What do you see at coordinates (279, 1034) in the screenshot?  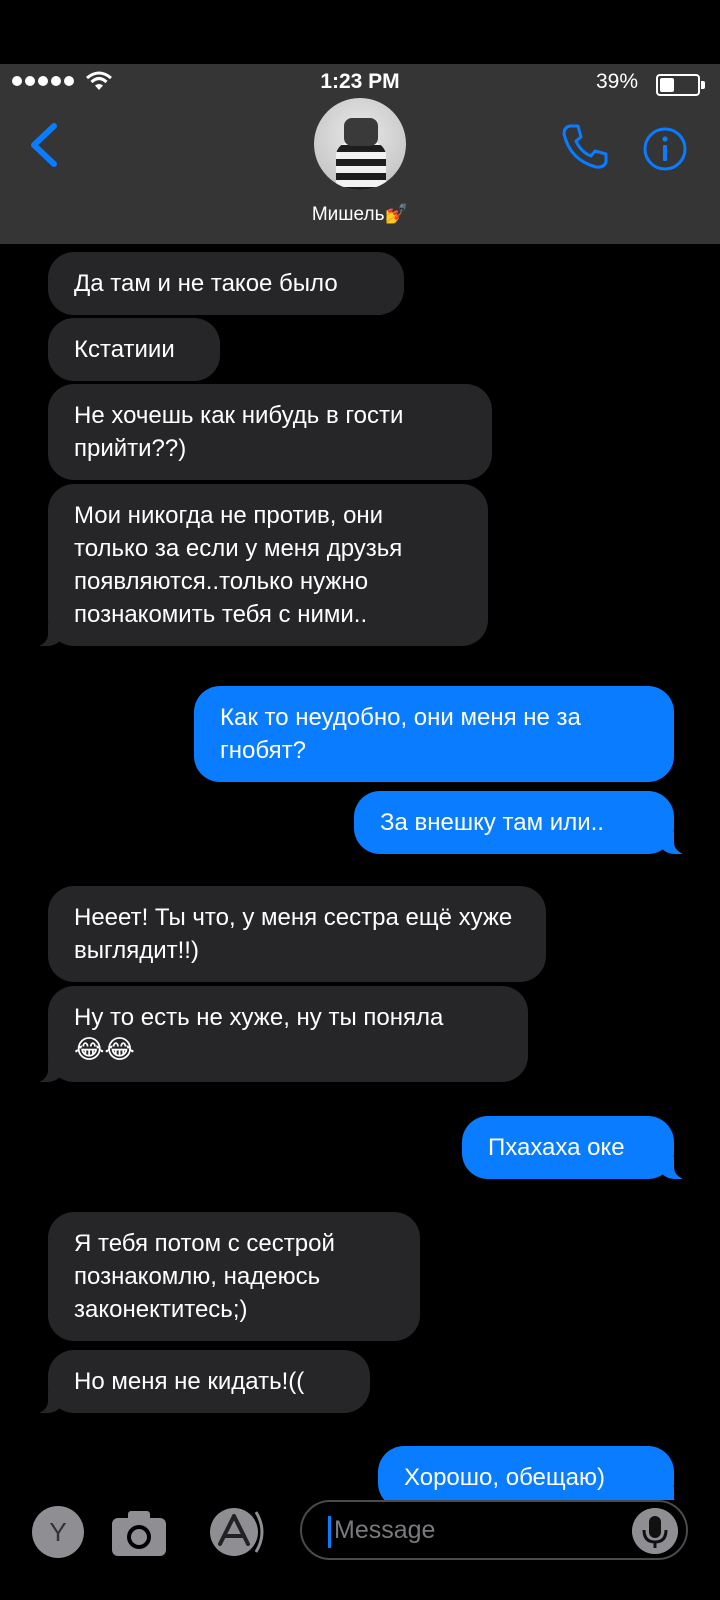 I see `message-incoming: Ну то есть не хуже, ну ты поняла 😂😂` at bounding box center [279, 1034].